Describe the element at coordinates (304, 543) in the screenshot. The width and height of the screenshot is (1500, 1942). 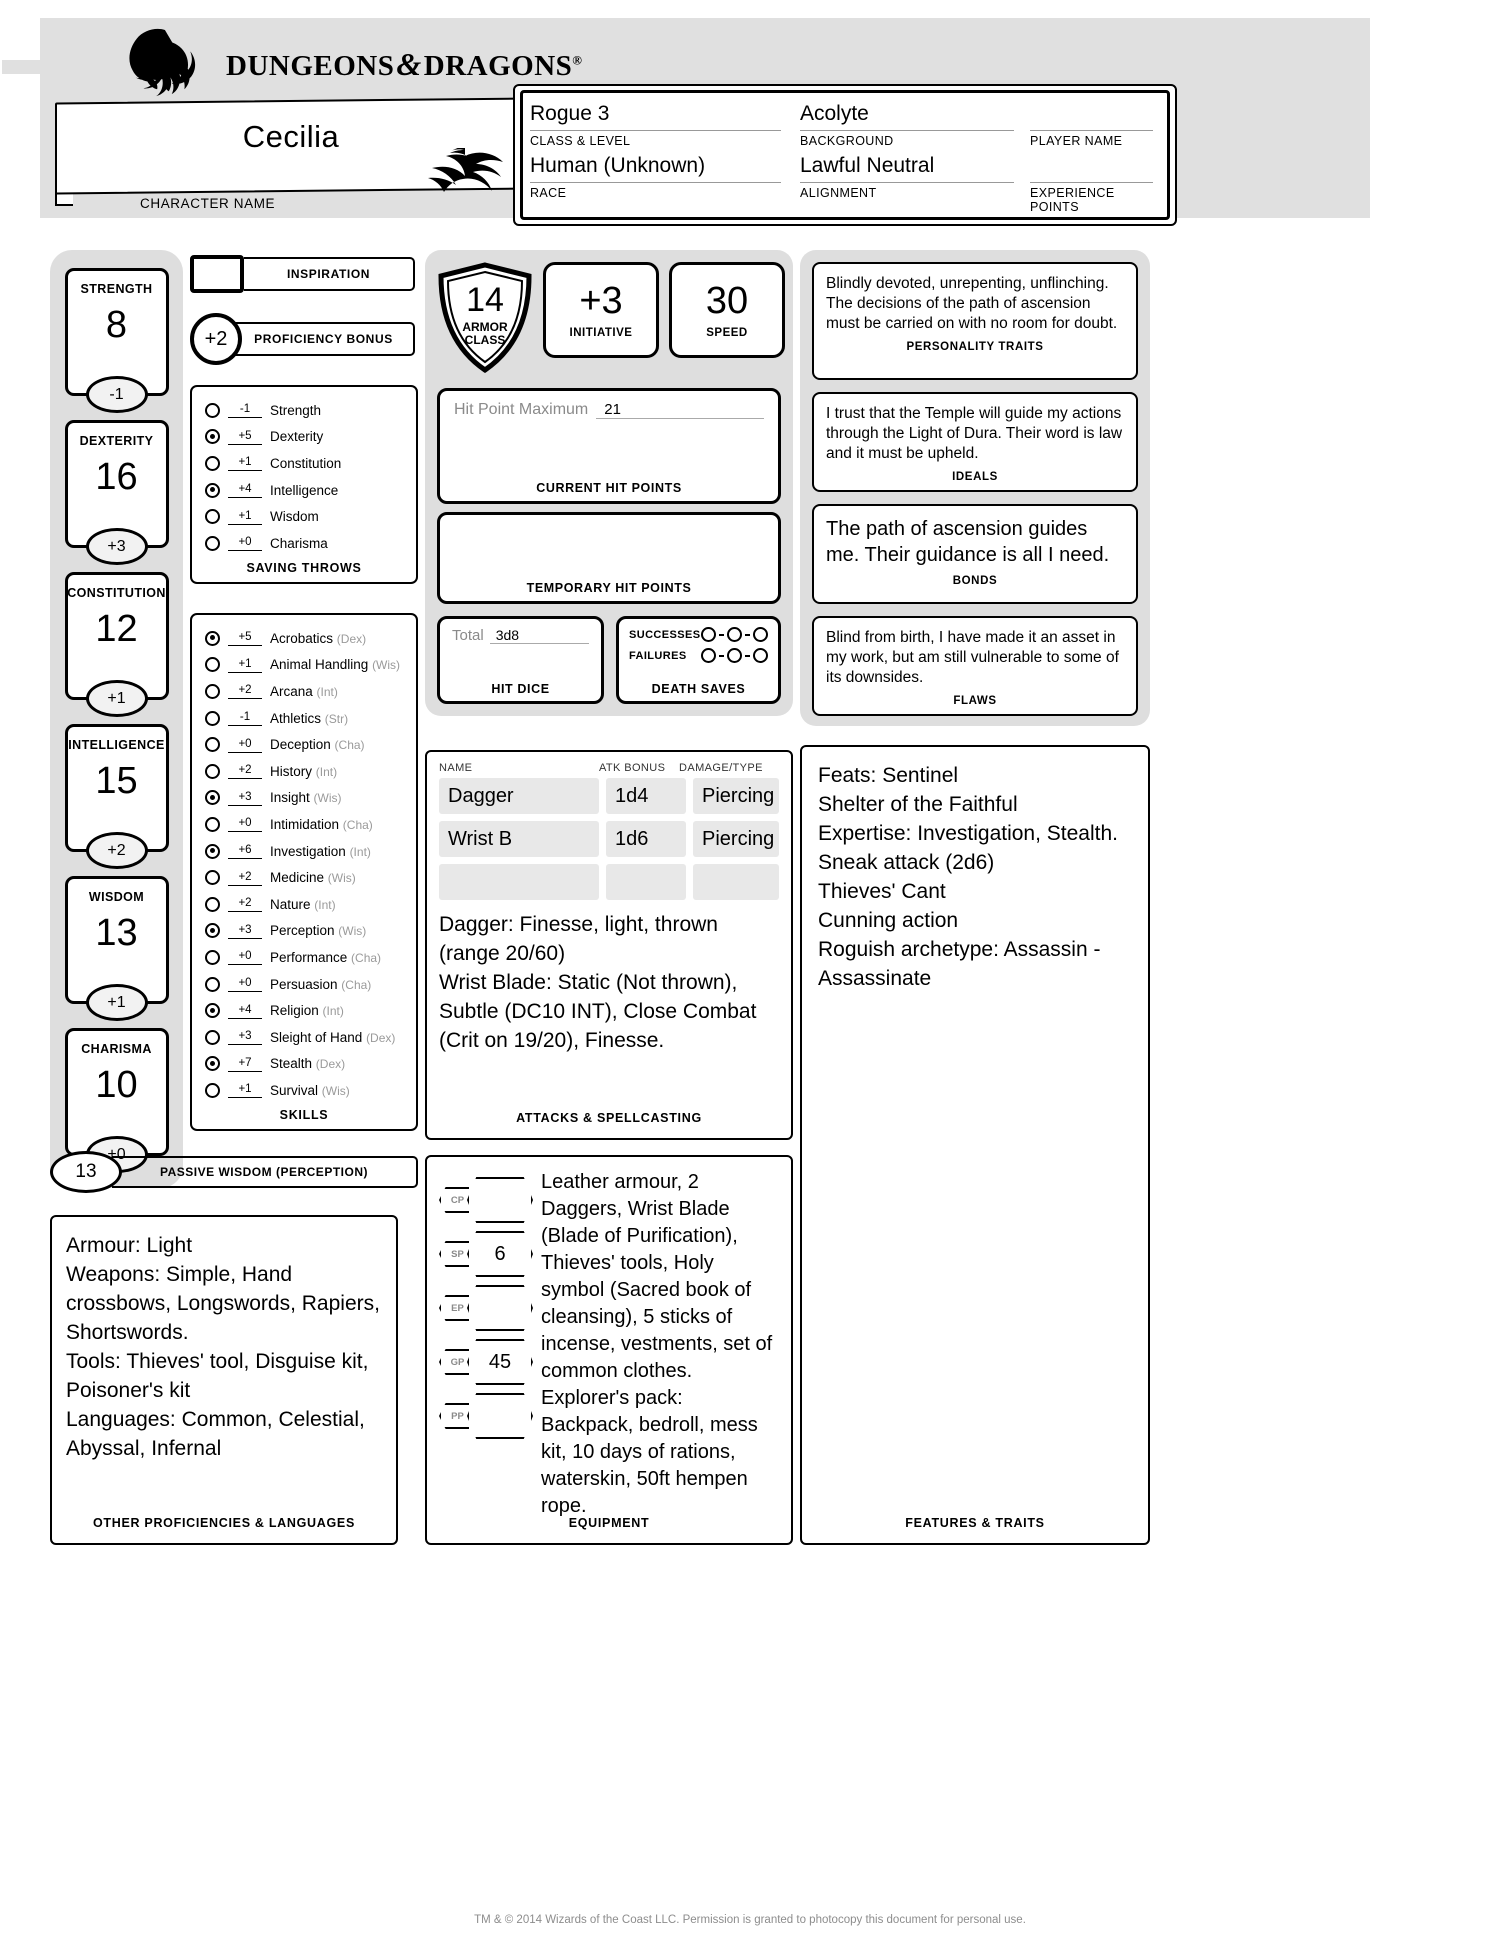
I see `saving-throw-row: +0 Charisma` at that location.